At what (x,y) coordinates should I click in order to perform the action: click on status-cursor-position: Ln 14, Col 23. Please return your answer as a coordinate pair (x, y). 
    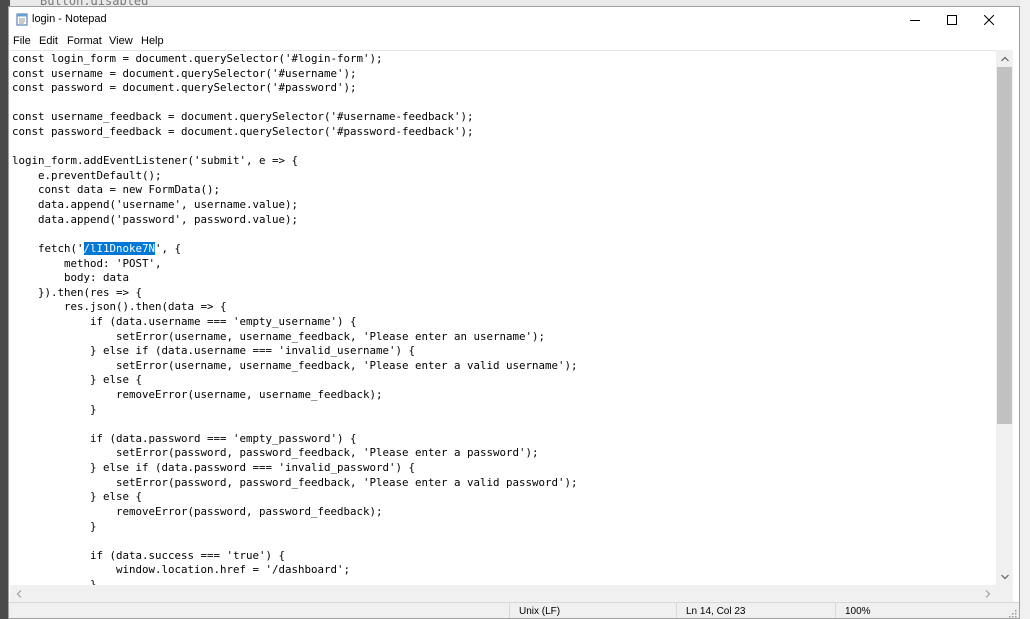
    Looking at the image, I should click on (755, 610).